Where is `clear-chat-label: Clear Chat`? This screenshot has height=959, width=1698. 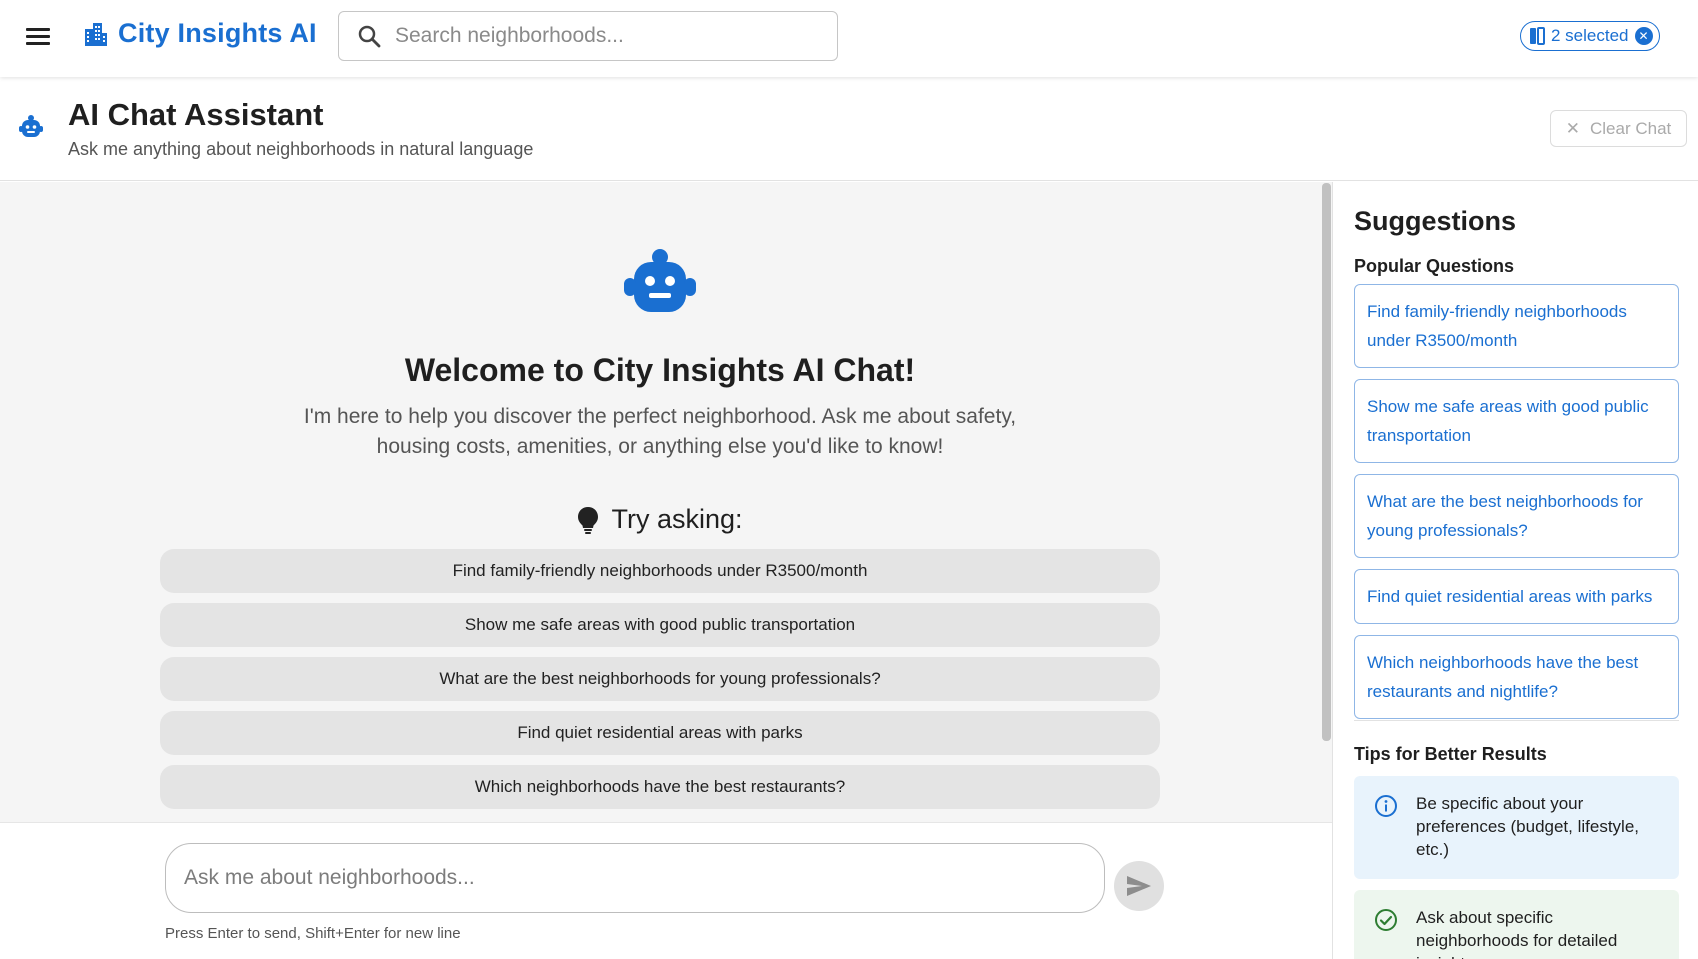
clear-chat-label: Clear Chat is located at coordinates (1630, 128).